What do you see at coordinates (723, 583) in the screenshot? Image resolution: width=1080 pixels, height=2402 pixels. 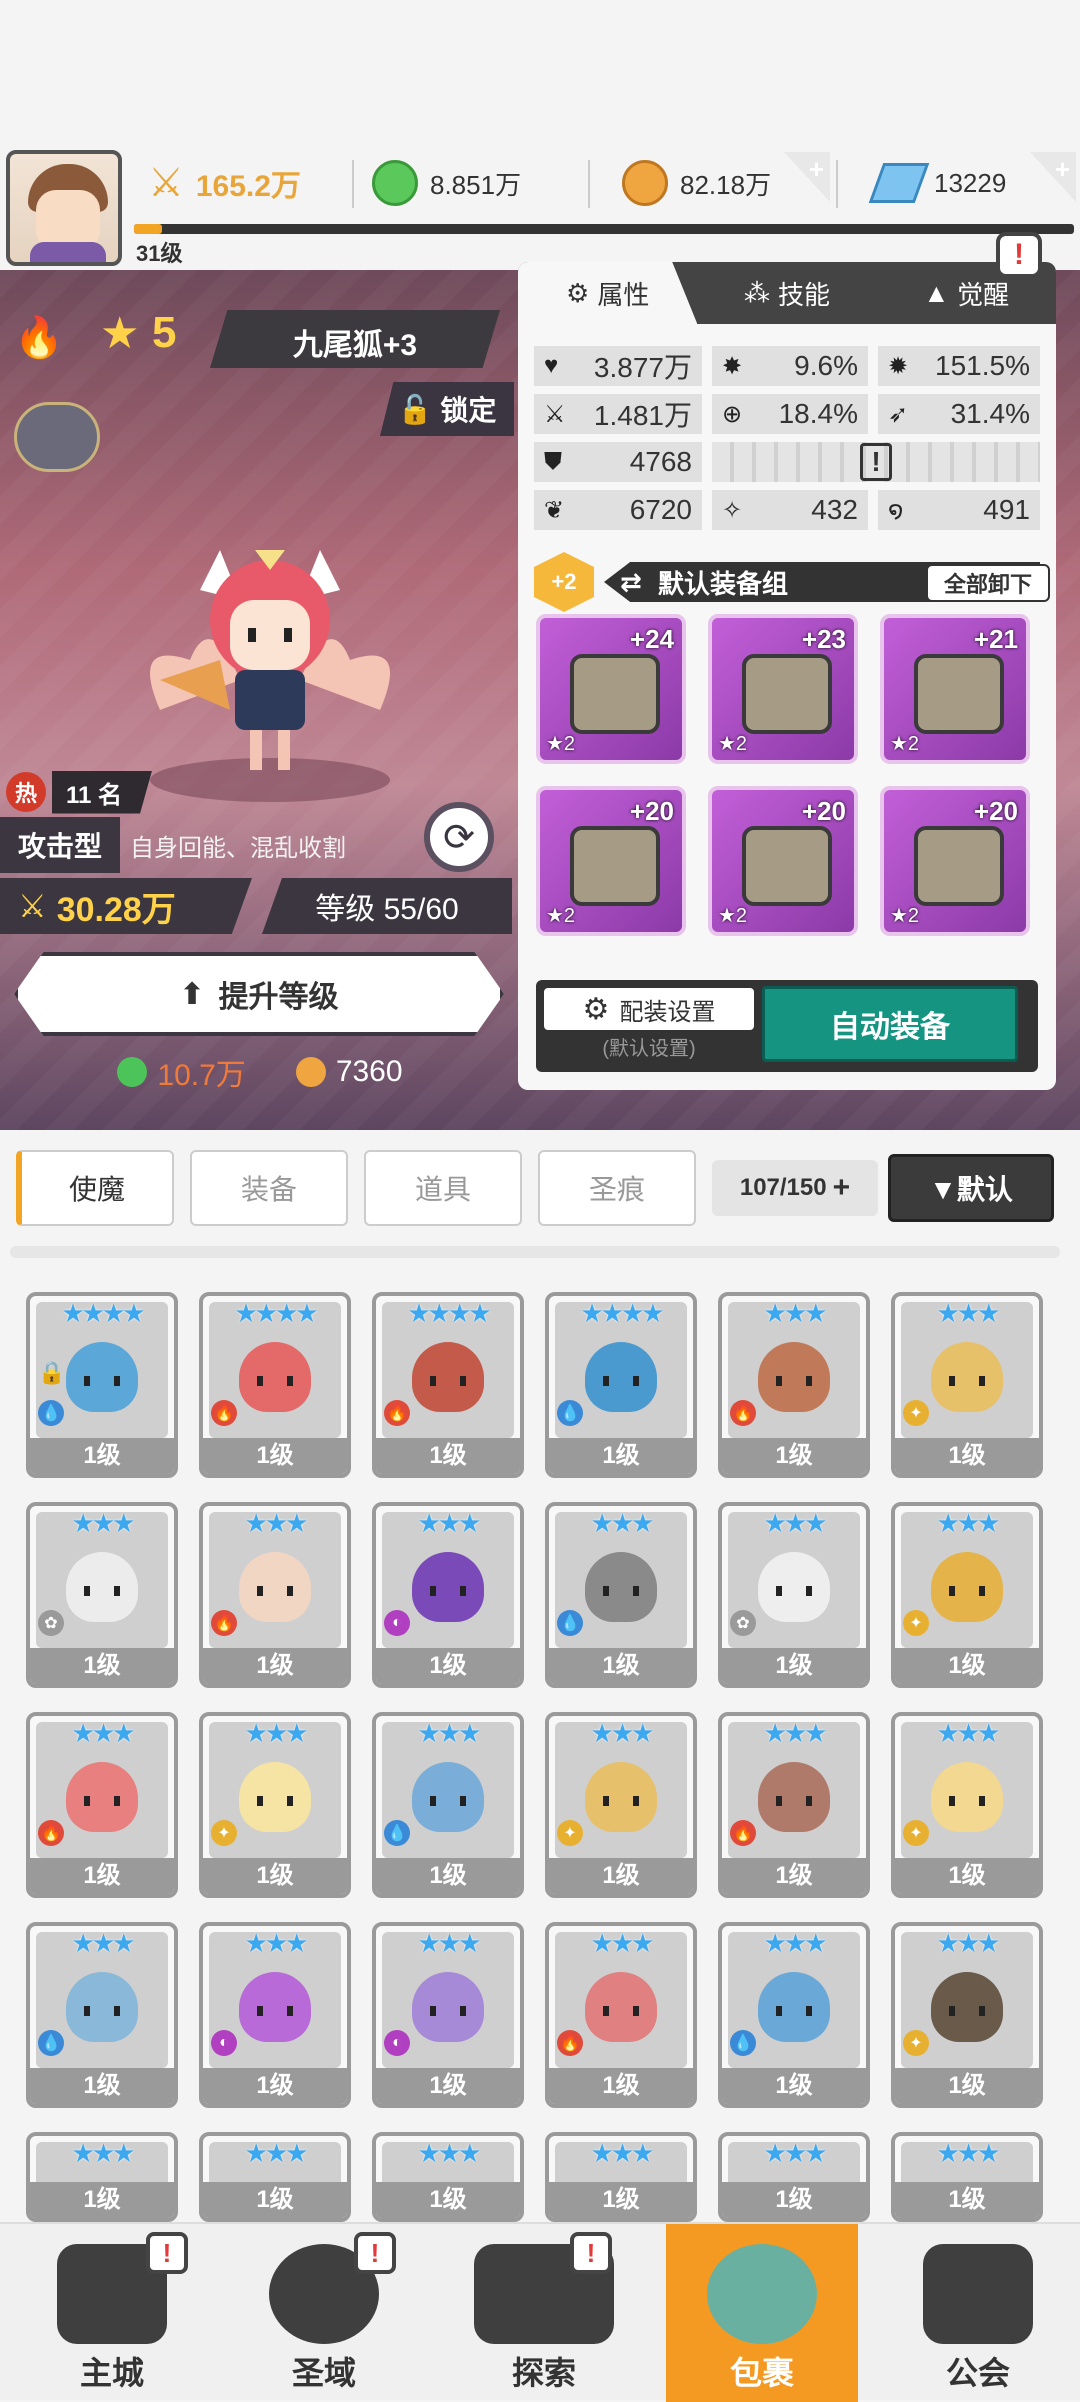 I see `gear-set-label: 默认装备组` at bounding box center [723, 583].